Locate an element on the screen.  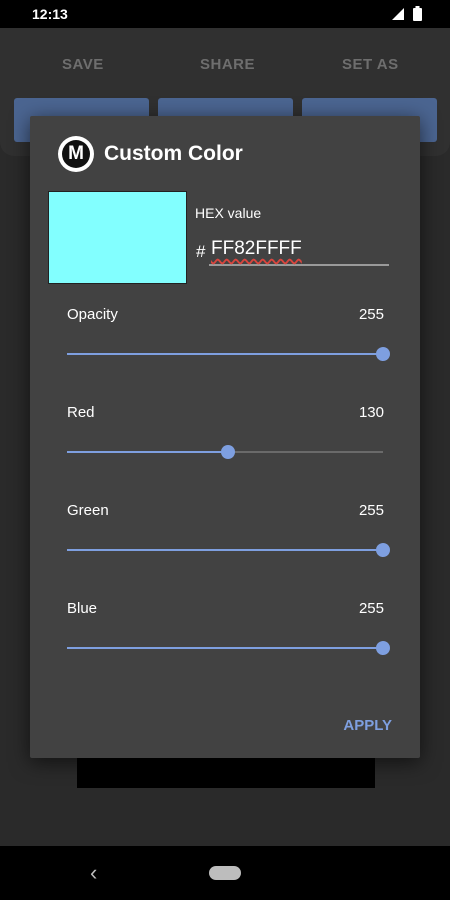
status-time: 12:13 is located at coordinates (50, 14).